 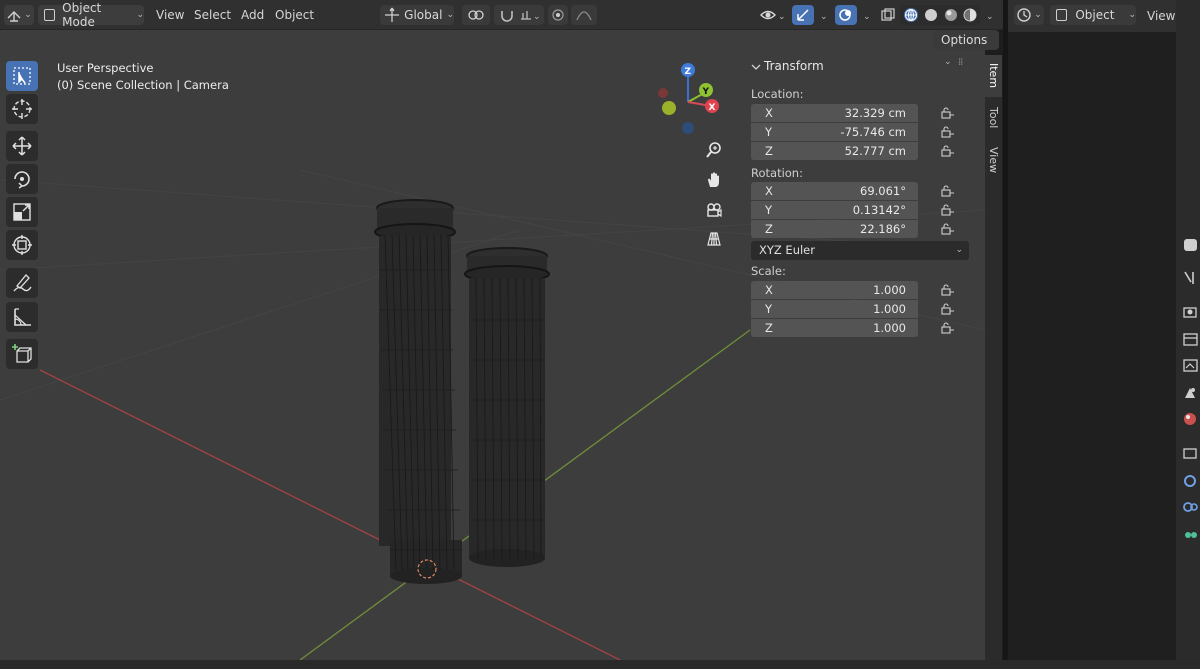 What do you see at coordinates (476, 15) in the screenshot?
I see `pivot-point-button` at bounding box center [476, 15].